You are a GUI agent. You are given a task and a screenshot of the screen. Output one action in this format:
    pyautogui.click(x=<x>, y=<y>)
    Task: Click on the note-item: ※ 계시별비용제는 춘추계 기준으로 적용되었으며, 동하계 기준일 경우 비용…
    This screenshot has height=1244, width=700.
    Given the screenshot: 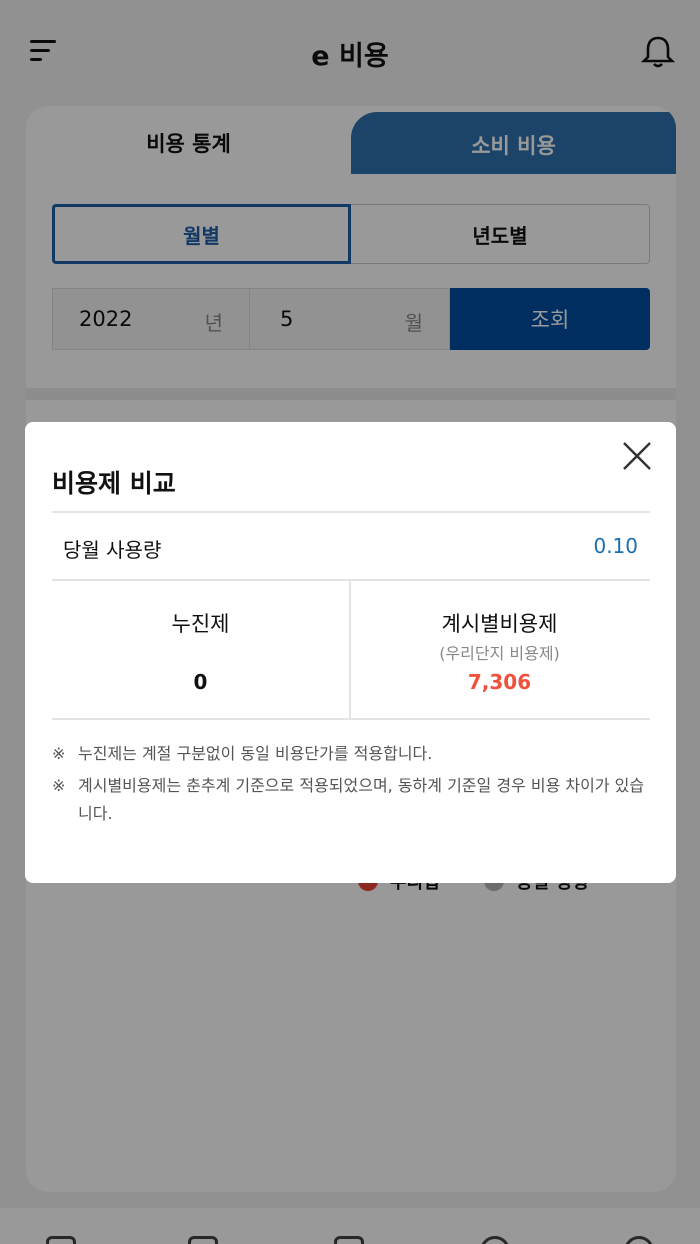 What is the action you would take?
    pyautogui.click(x=351, y=800)
    